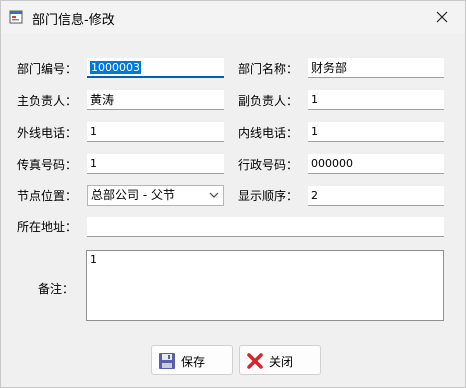 The image size is (466, 388). Describe the element at coordinates (155, 132) in the screenshot. I see `outside-phone-field: 1` at that location.